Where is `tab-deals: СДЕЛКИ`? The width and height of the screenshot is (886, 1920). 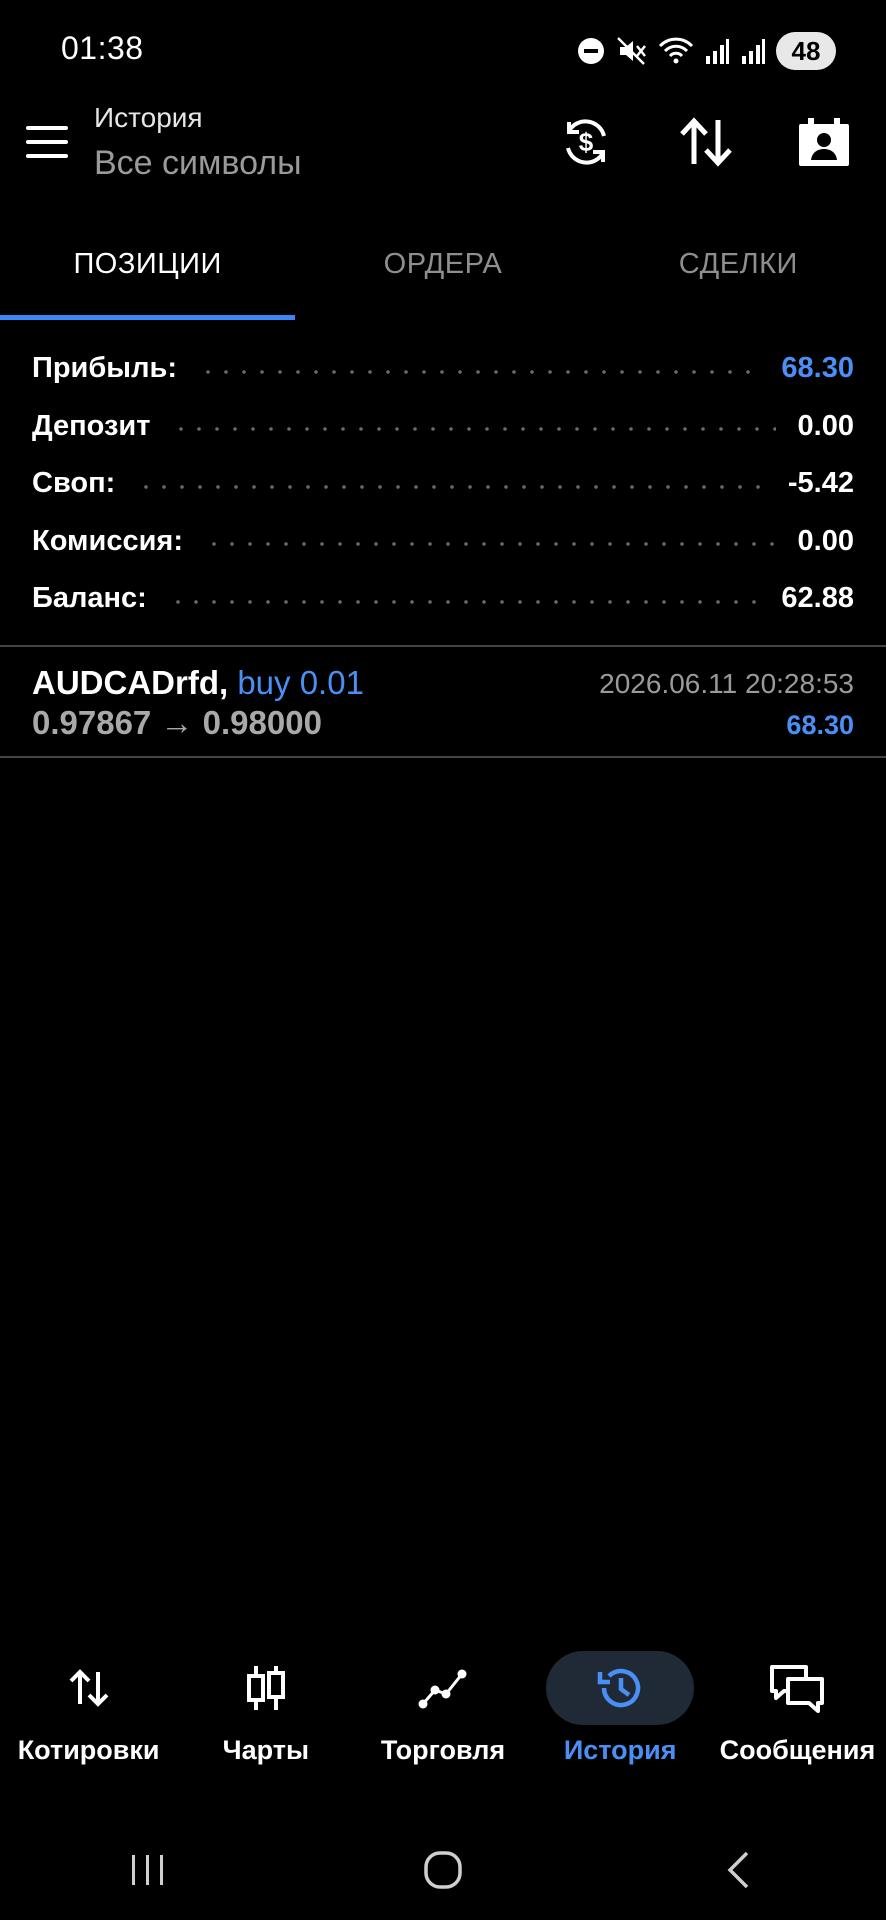 tab-deals: СДЕЛКИ is located at coordinates (738, 274).